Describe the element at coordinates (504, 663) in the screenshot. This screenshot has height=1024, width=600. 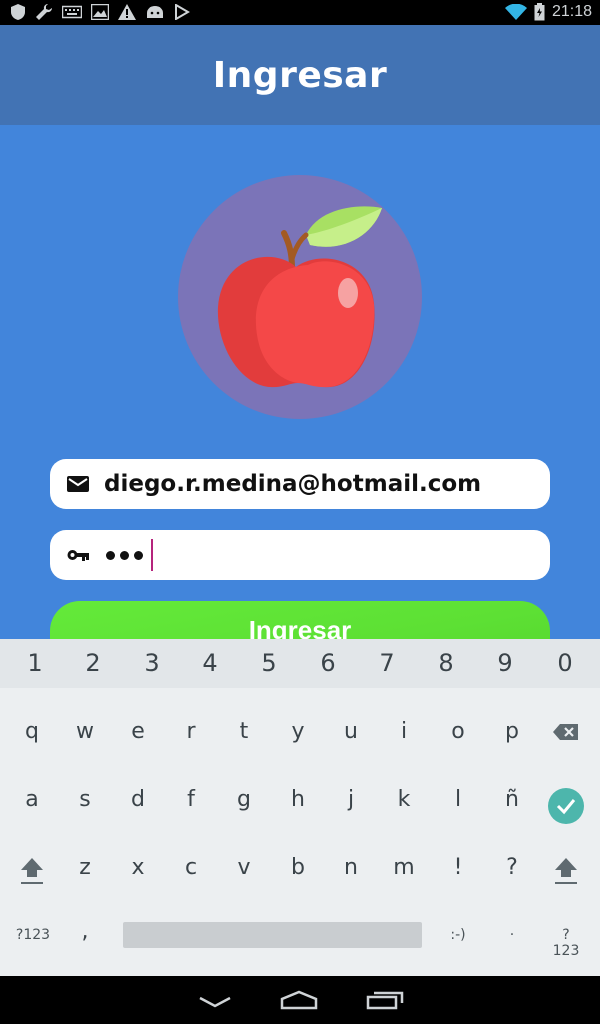
I see `key-9: 9` at that location.